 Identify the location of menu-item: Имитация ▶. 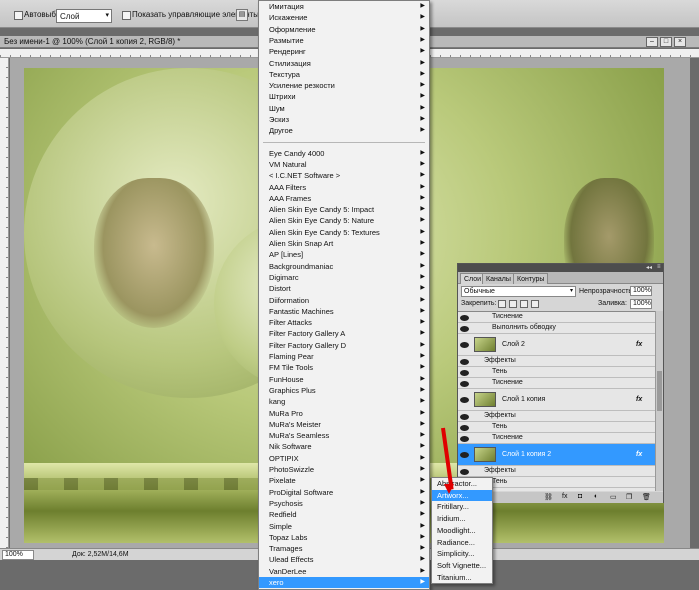
(344, 6).